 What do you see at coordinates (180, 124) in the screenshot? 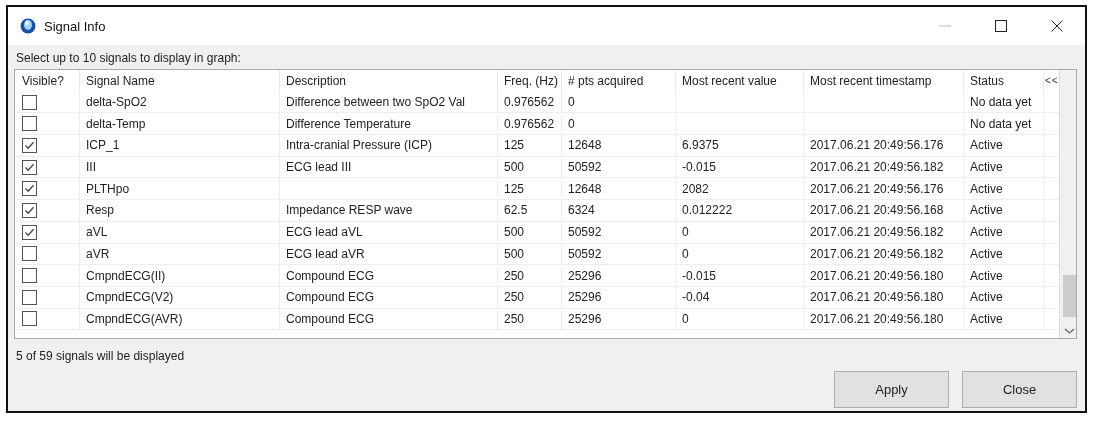
I see `table-cell: delta-Temp` at bounding box center [180, 124].